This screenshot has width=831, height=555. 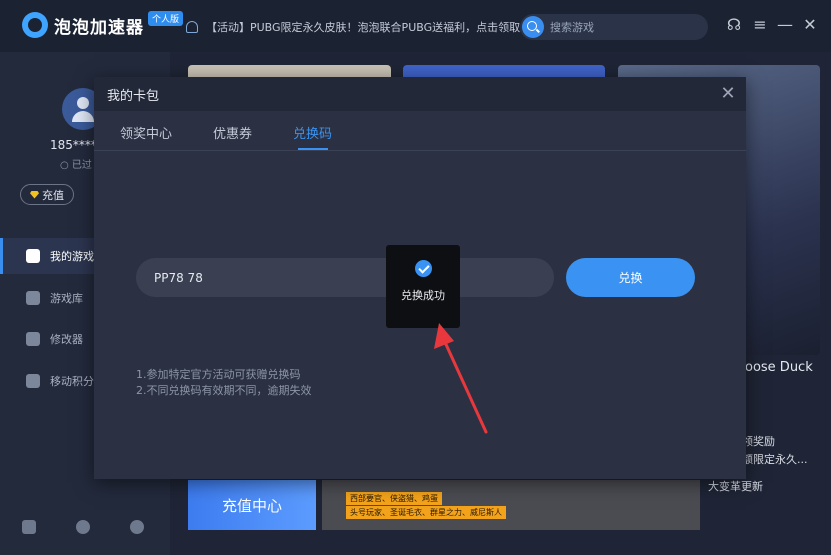 I want to click on bell-icon, so click(x=192, y=27).